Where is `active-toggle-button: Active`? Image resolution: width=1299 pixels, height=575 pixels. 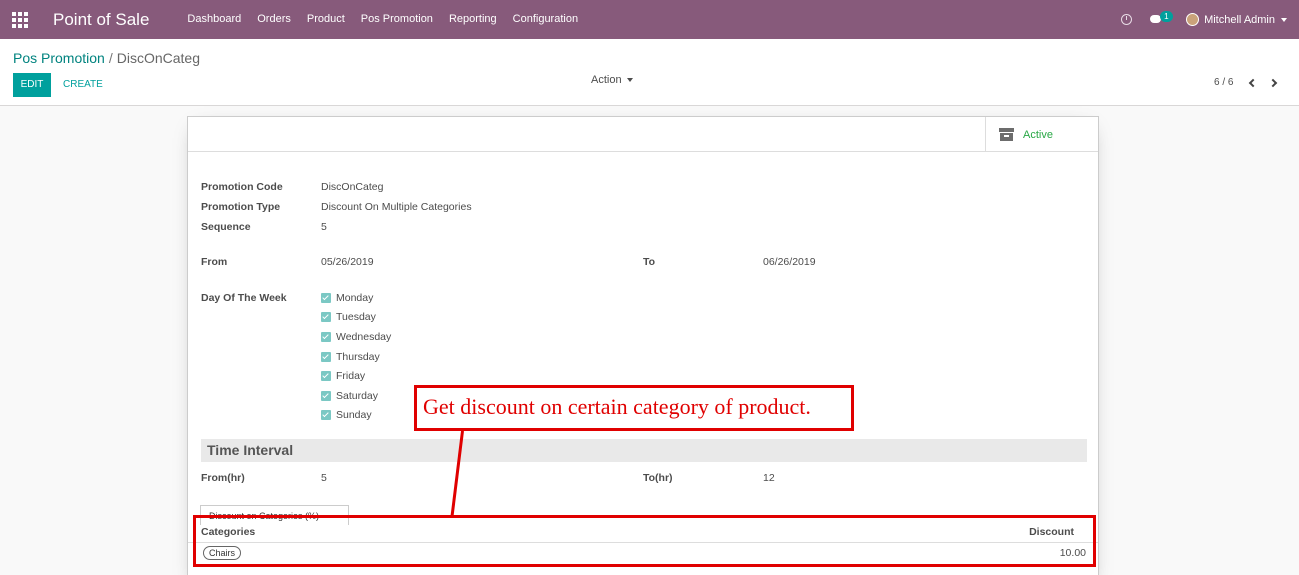 active-toggle-button: Active is located at coordinates (1041, 134).